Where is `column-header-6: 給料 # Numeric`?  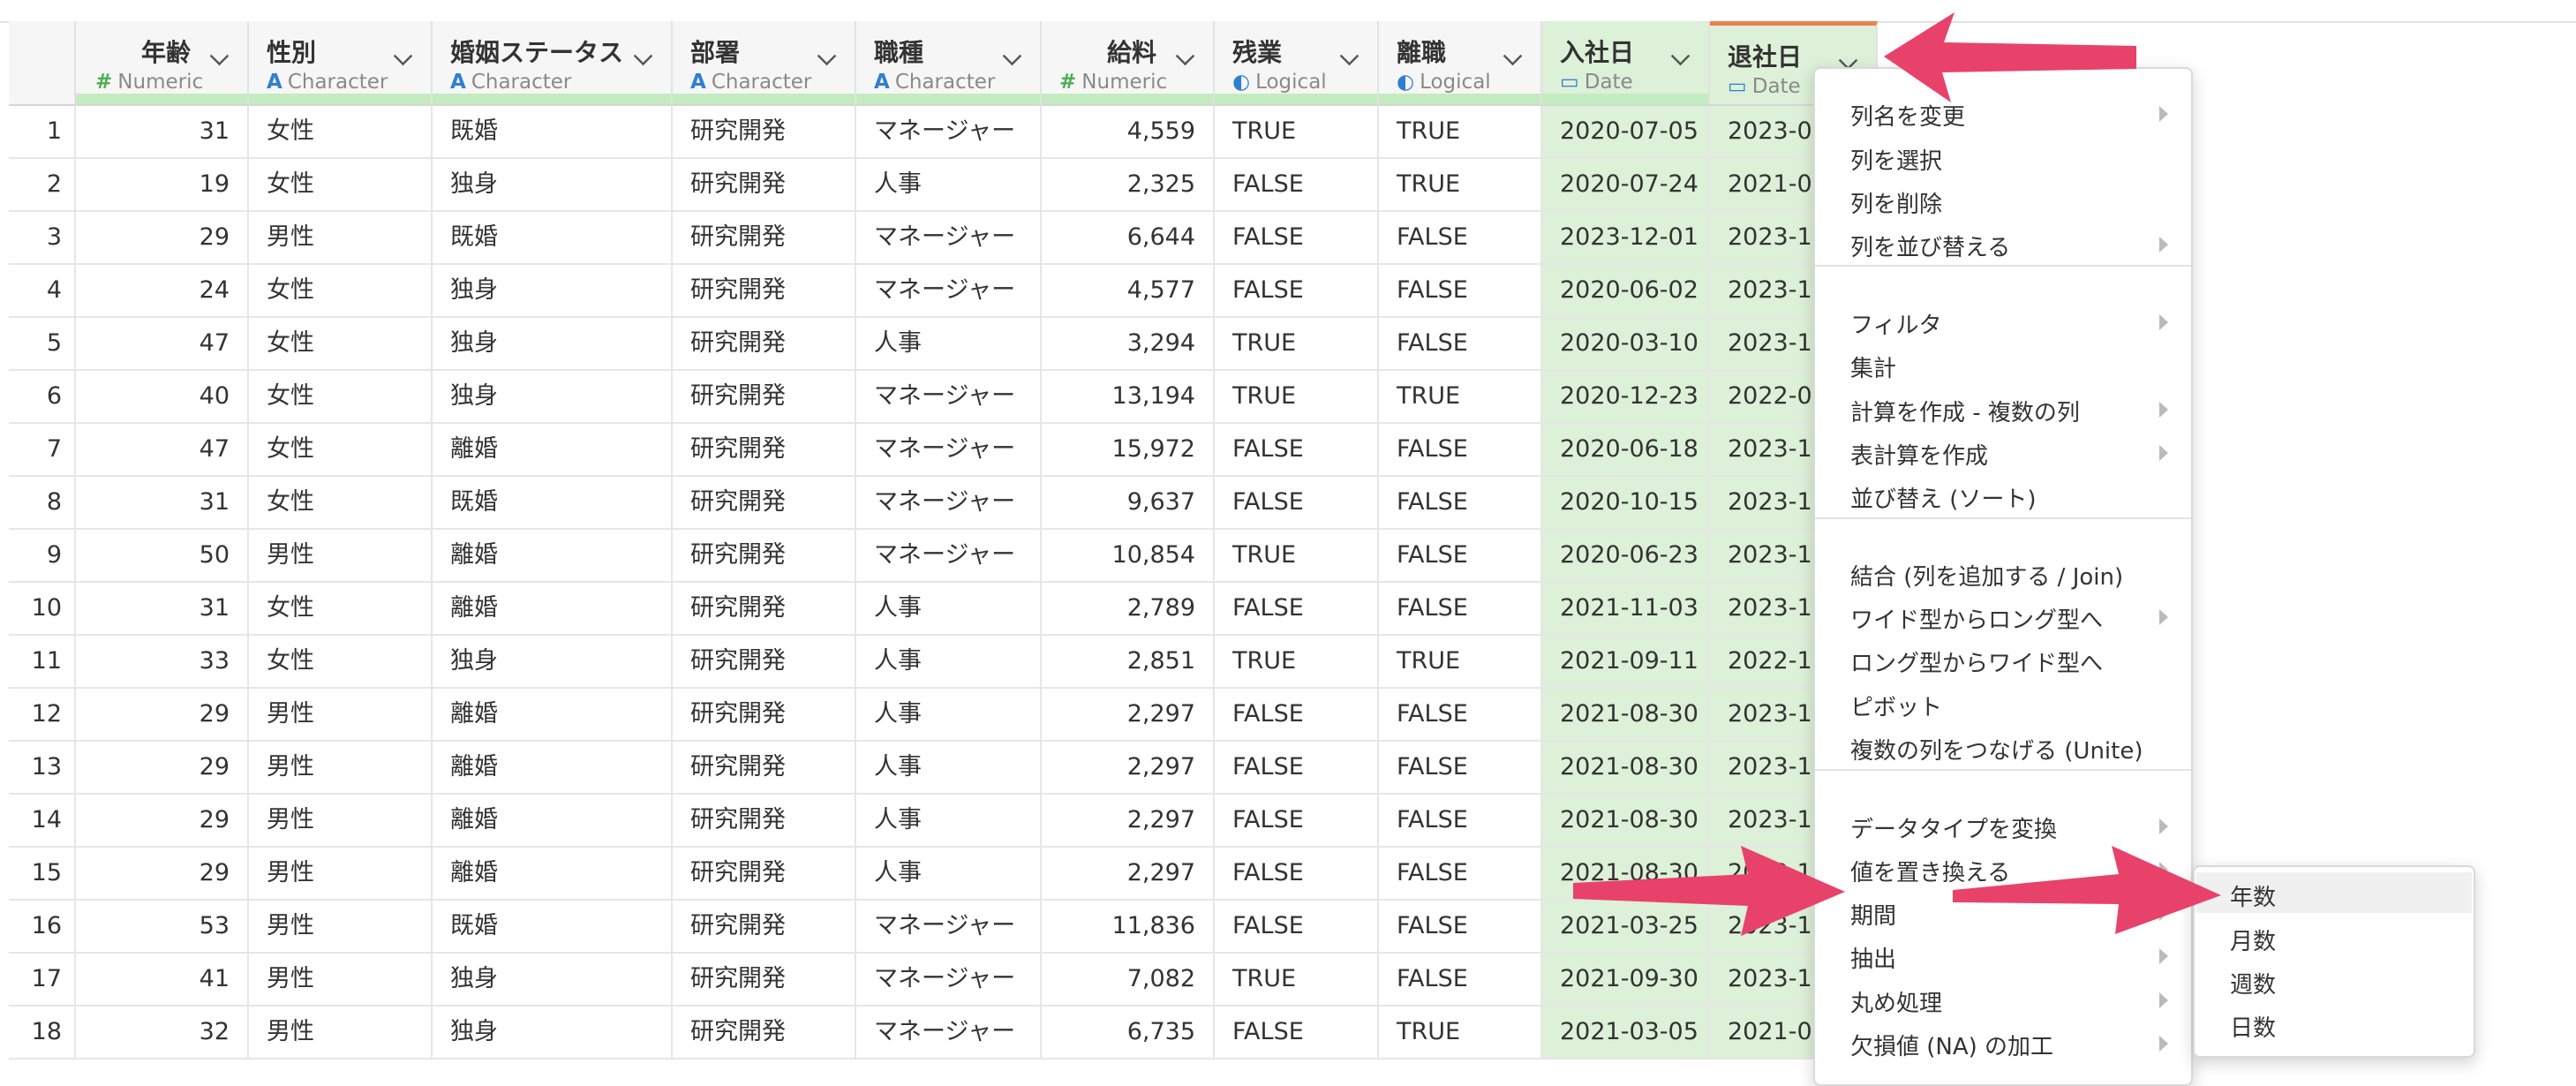 column-header-6: 給料 # Numeric is located at coordinates (1128, 64).